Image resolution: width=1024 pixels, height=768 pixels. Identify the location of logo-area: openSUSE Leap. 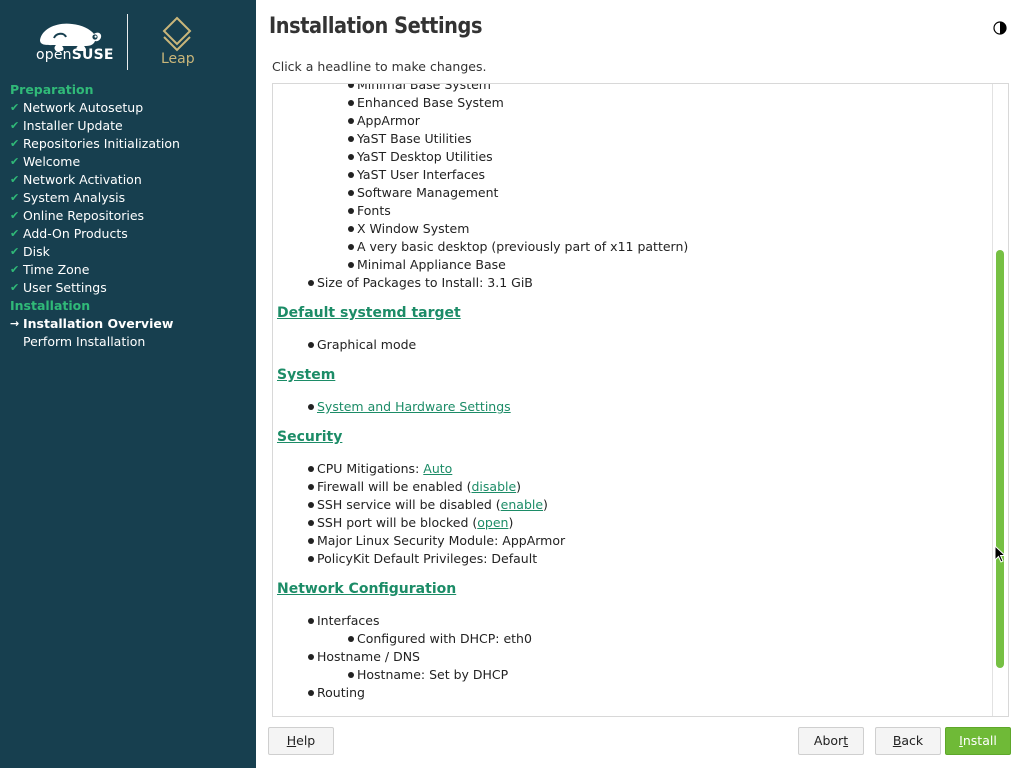
(128, 40).